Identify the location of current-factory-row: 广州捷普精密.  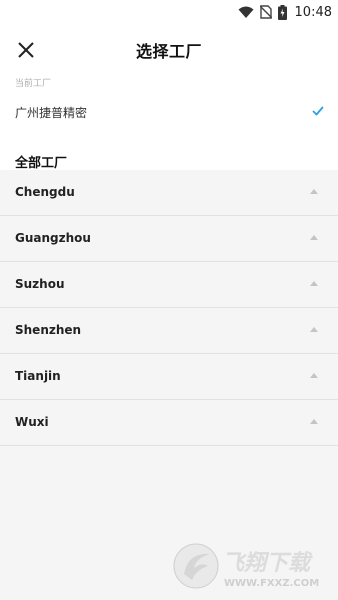
(169, 113).